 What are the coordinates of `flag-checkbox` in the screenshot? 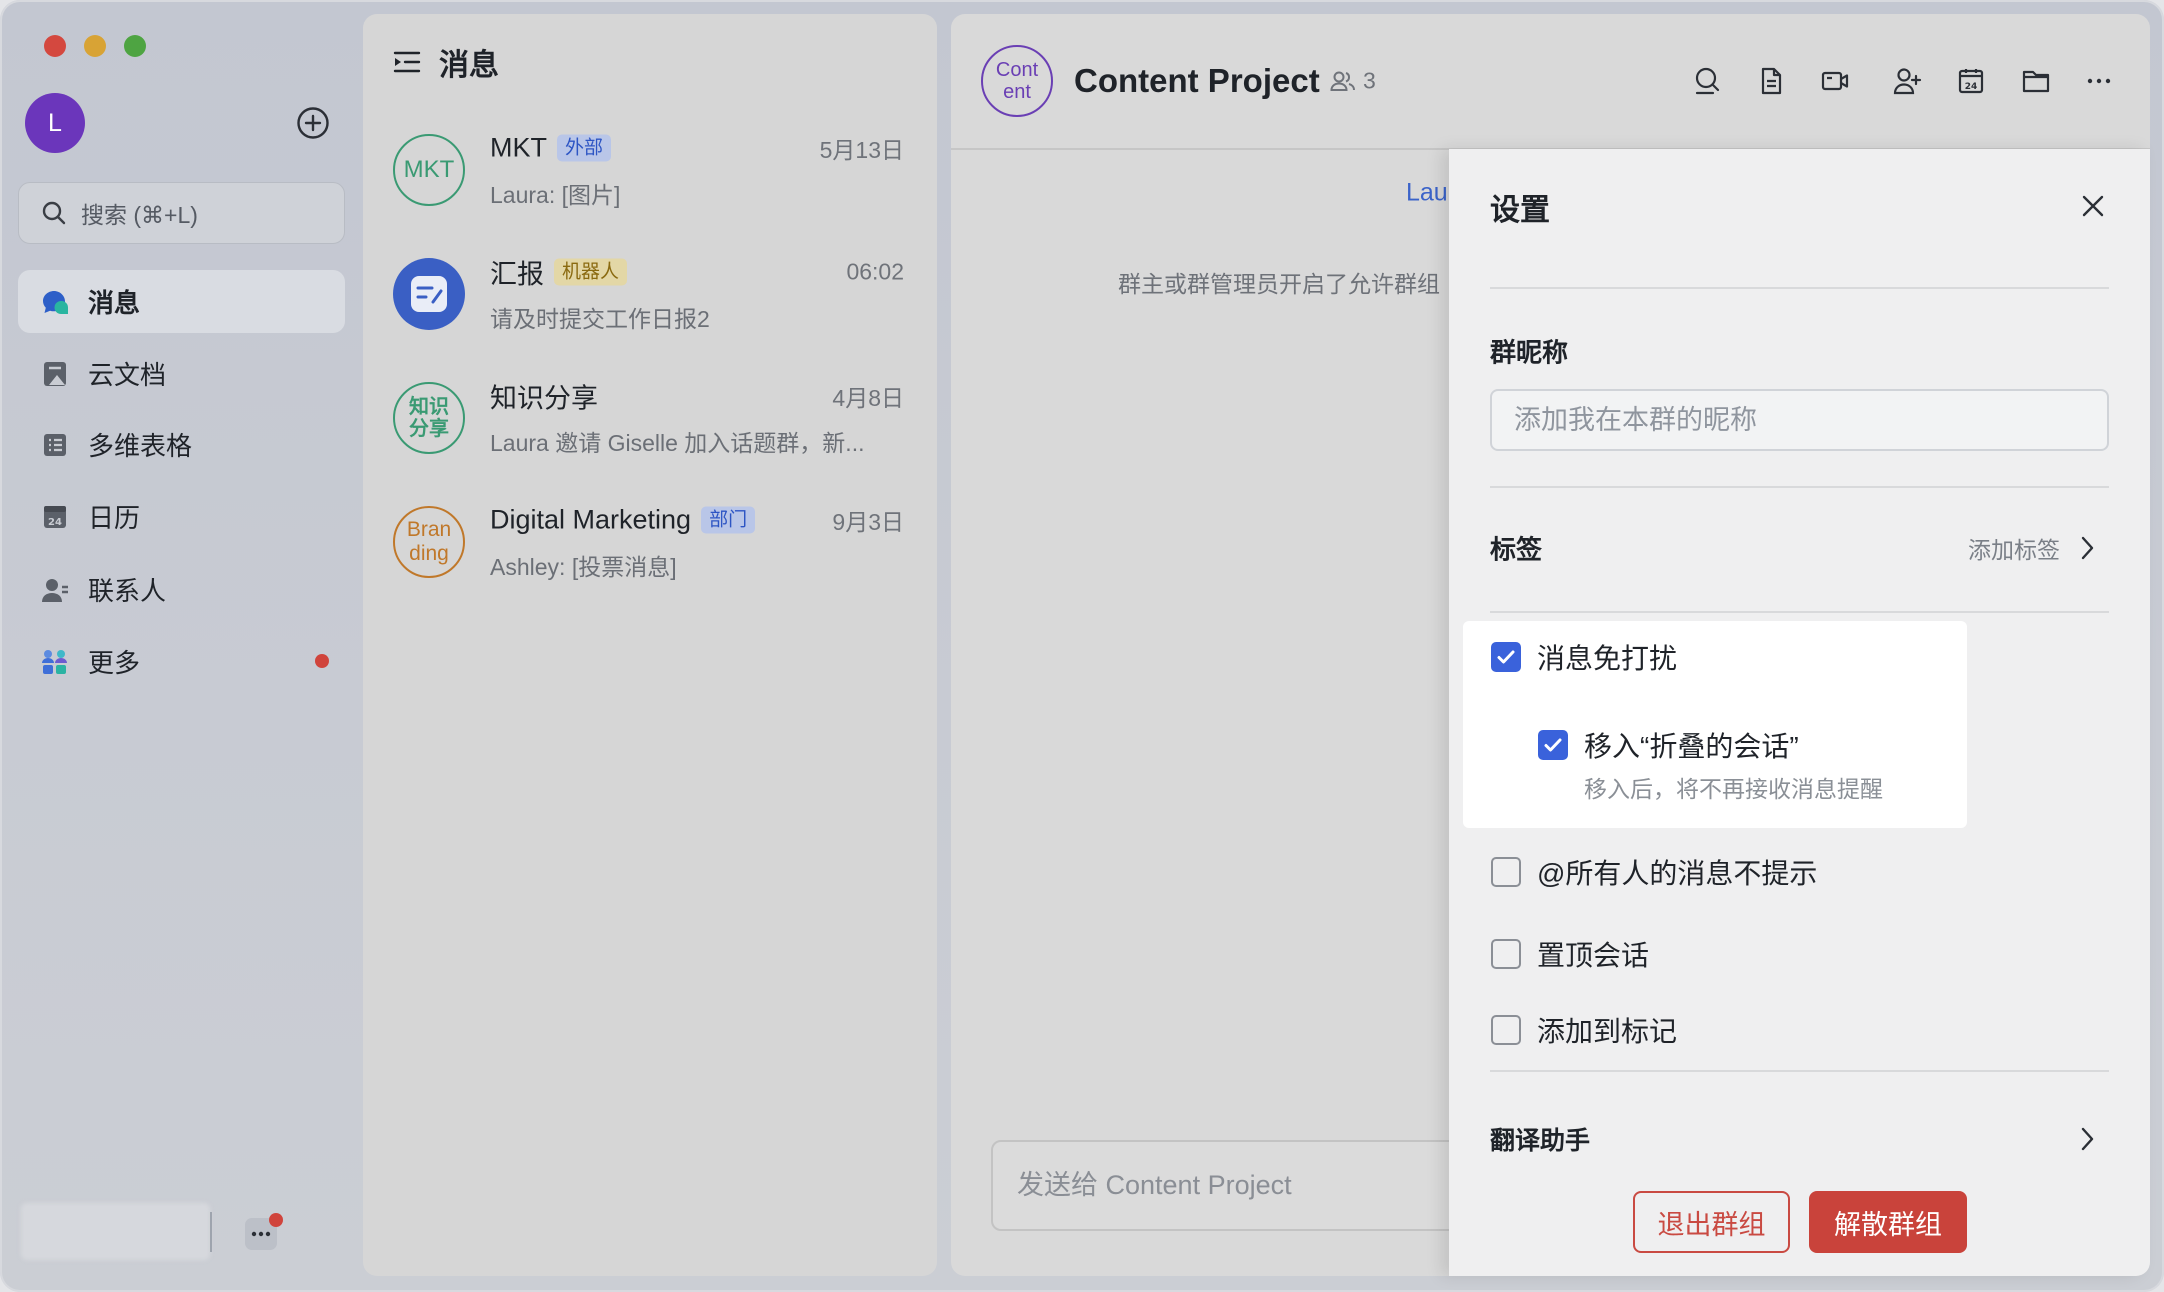 It's located at (1506, 1030).